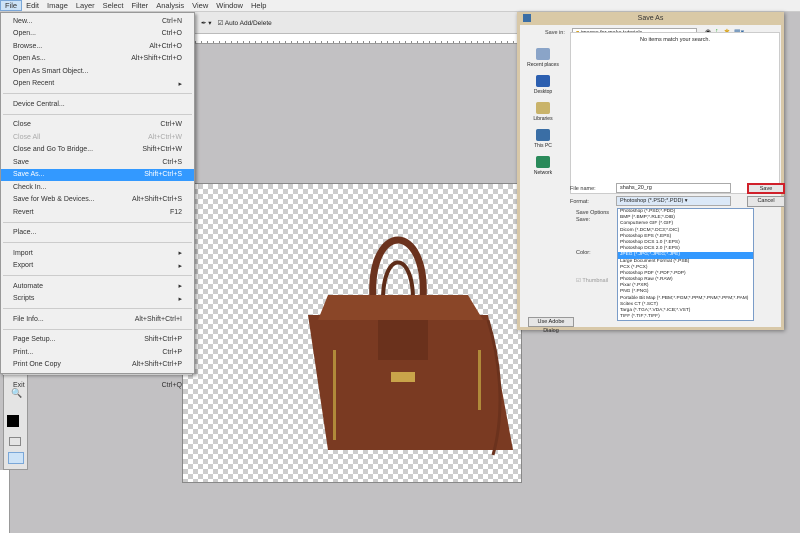 The height and width of the screenshot is (533, 800). I want to click on menu-item-shortcut: Alt+Ctrl+O, so click(165, 46).